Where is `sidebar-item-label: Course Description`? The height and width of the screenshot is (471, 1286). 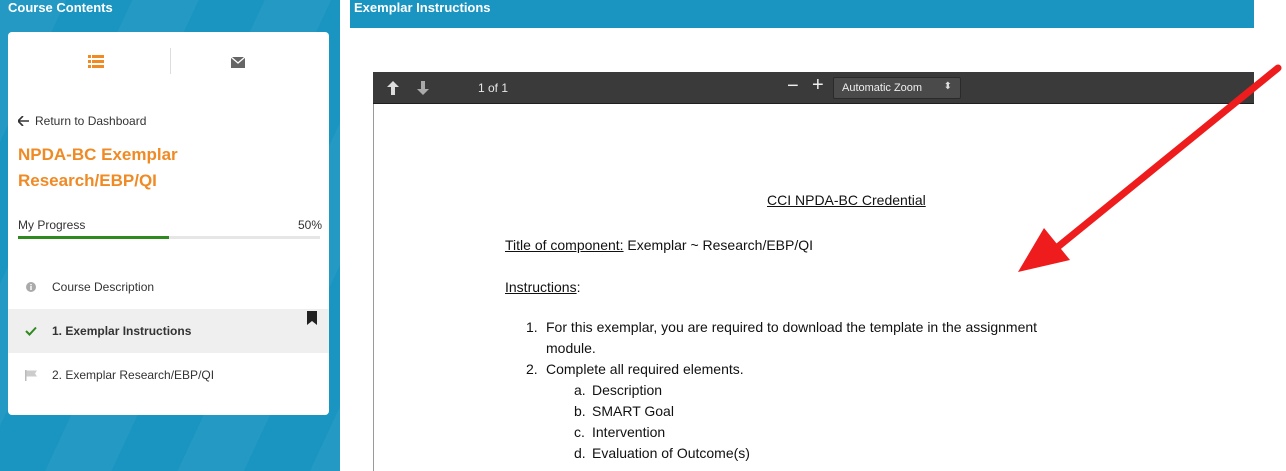
sidebar-item-label: Course Description is located at coordinates (103, 287).